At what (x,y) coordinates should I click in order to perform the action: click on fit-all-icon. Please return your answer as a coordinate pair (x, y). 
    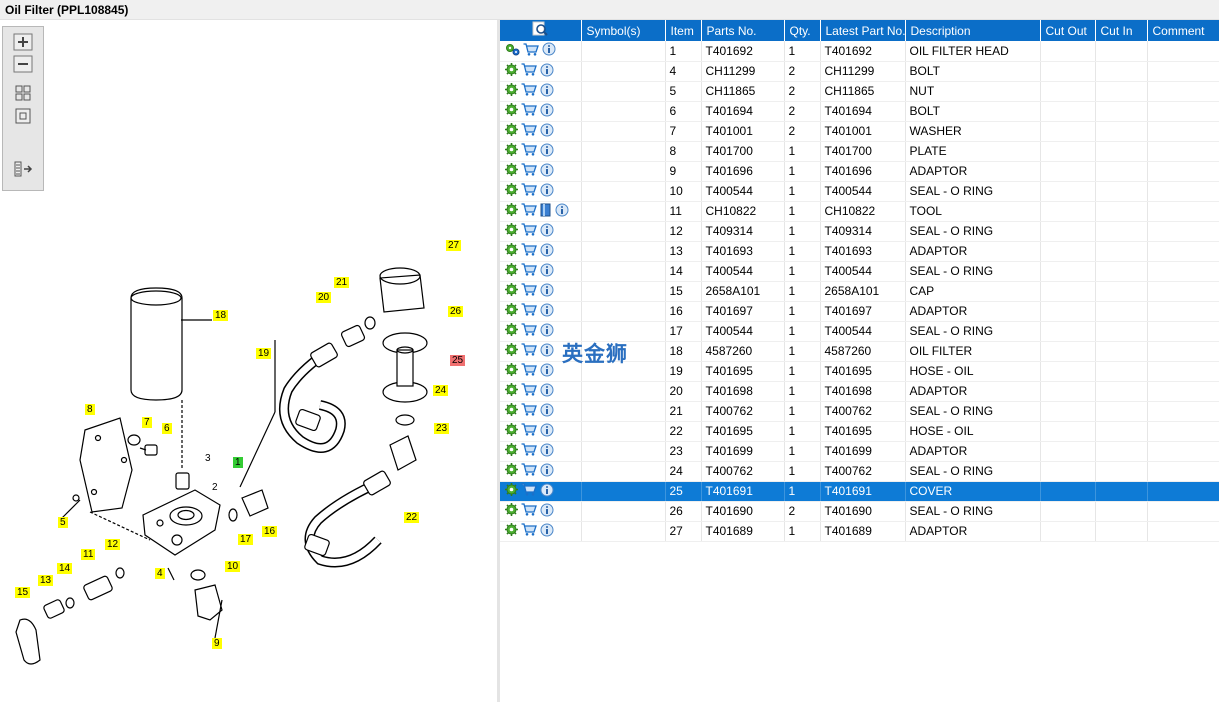
    Looking at the image, I should click on (23, 93).